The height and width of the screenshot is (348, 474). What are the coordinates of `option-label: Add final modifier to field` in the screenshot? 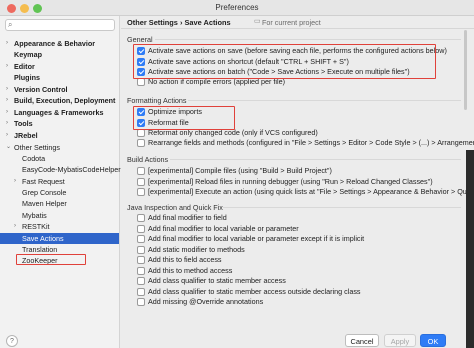 It's located at (187, 217).